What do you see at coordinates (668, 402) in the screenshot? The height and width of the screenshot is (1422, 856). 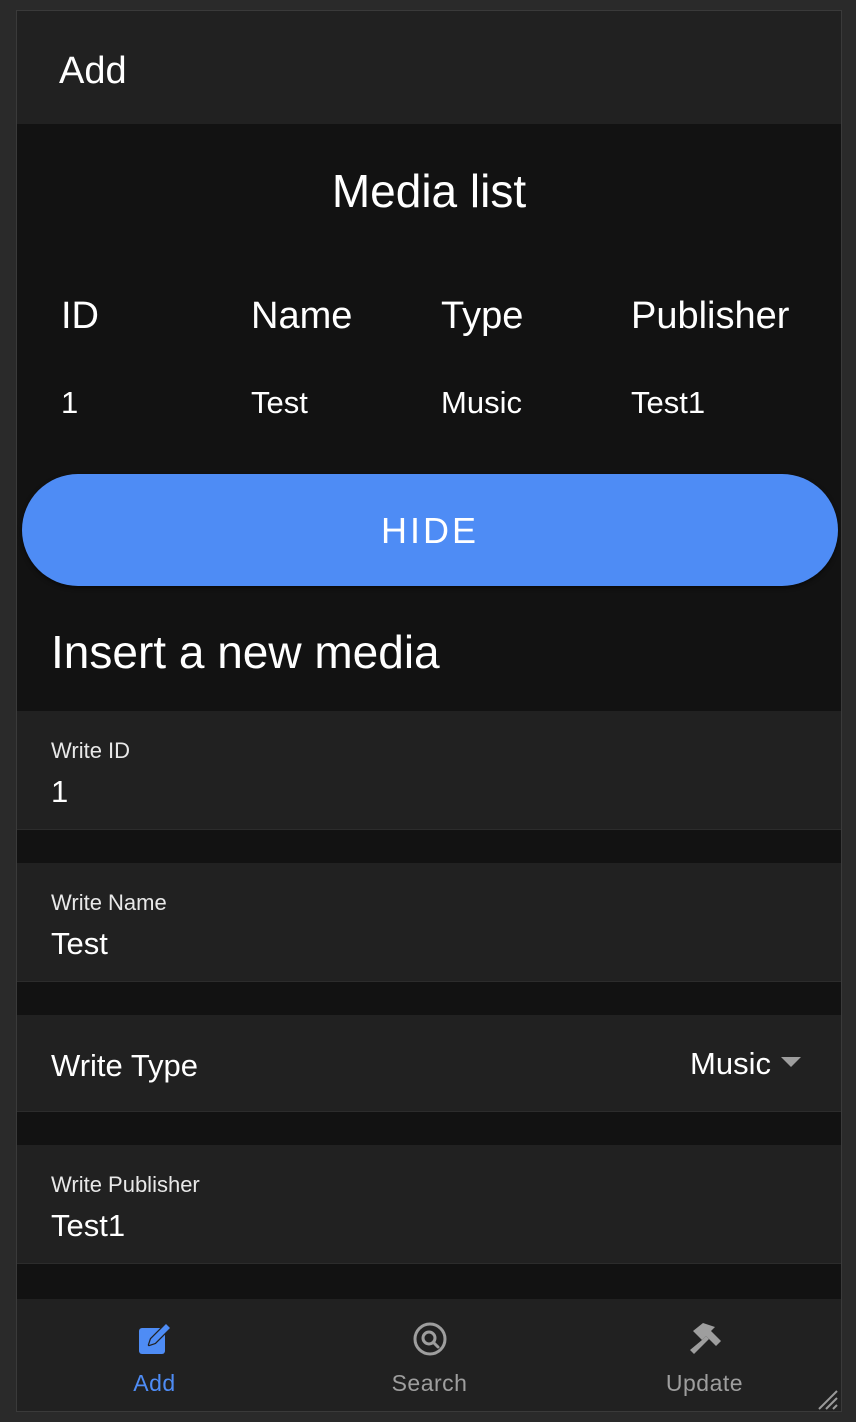 I see `cell-publisher: Test1` at bounding box center [668, 402].